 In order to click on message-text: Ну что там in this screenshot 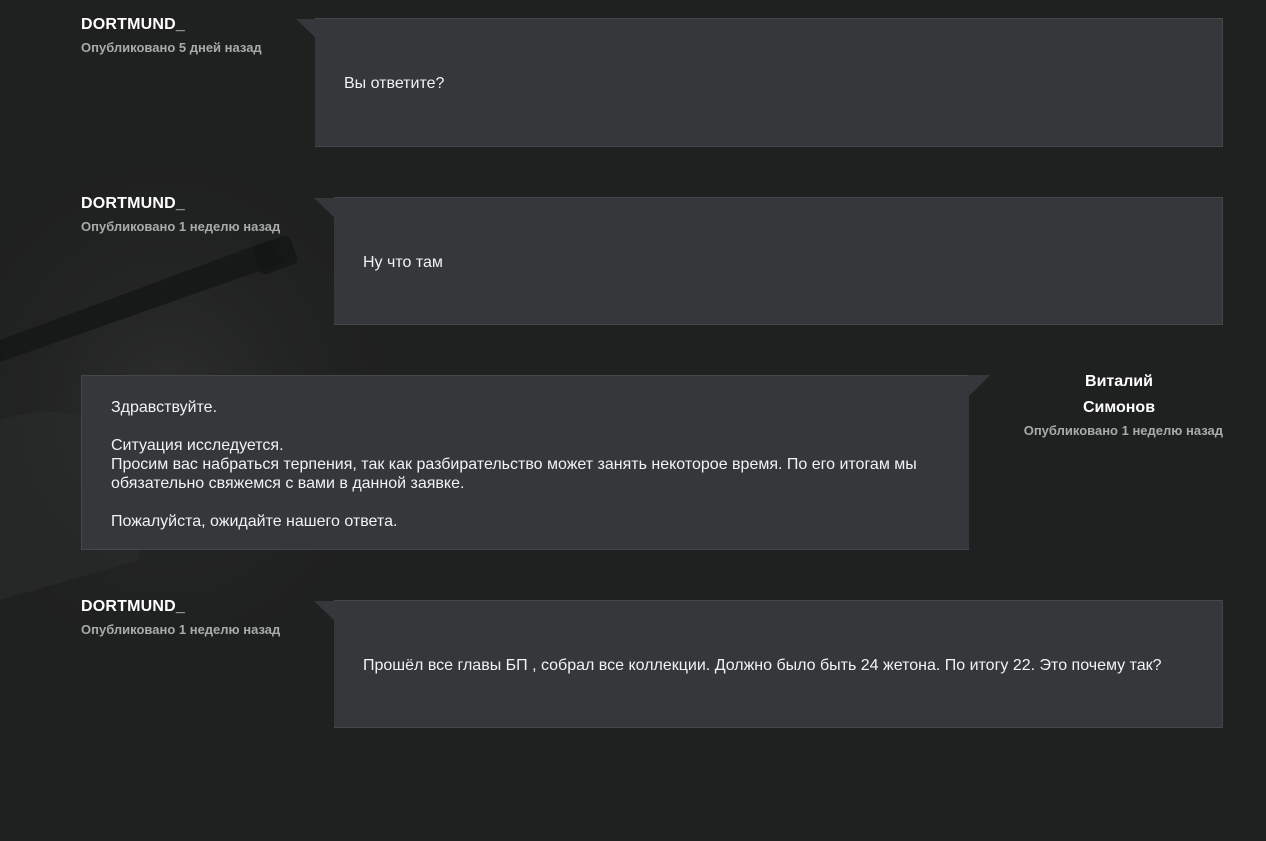, I will do `click(403, 262)`.